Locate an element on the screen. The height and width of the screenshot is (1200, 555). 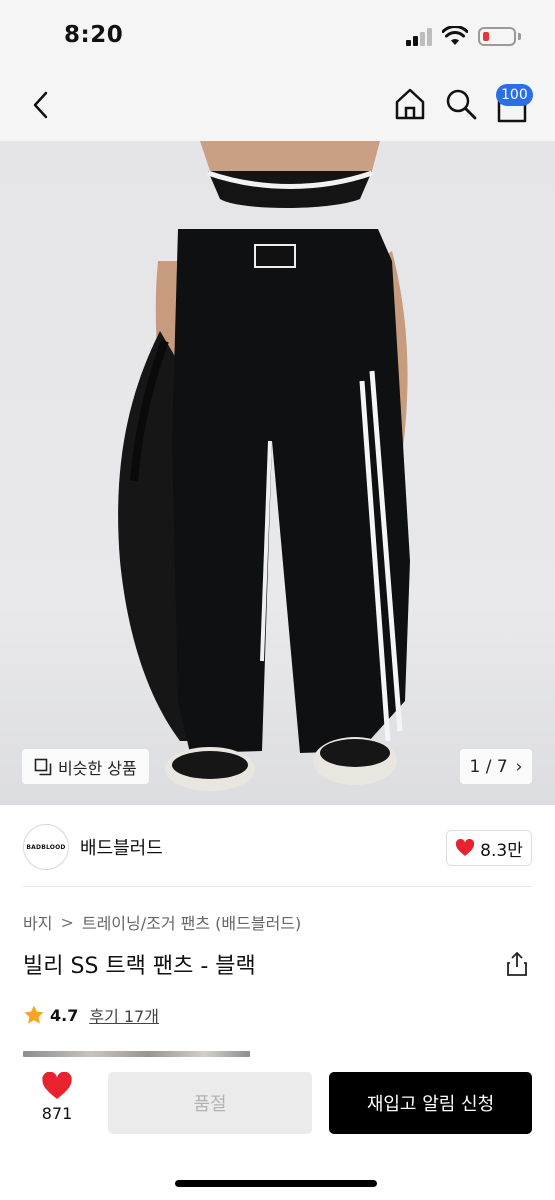
wifi-icon is located at coordinates (455, 35).